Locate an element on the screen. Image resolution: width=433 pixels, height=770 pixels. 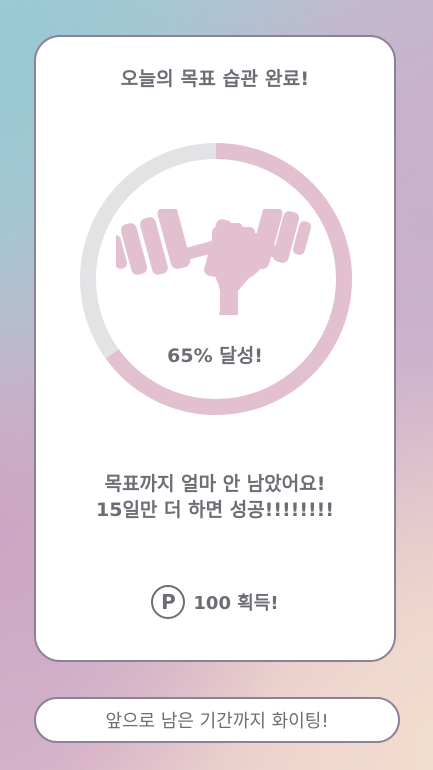
progress-label: 65% 달성! is located at coordinates (215, 356).